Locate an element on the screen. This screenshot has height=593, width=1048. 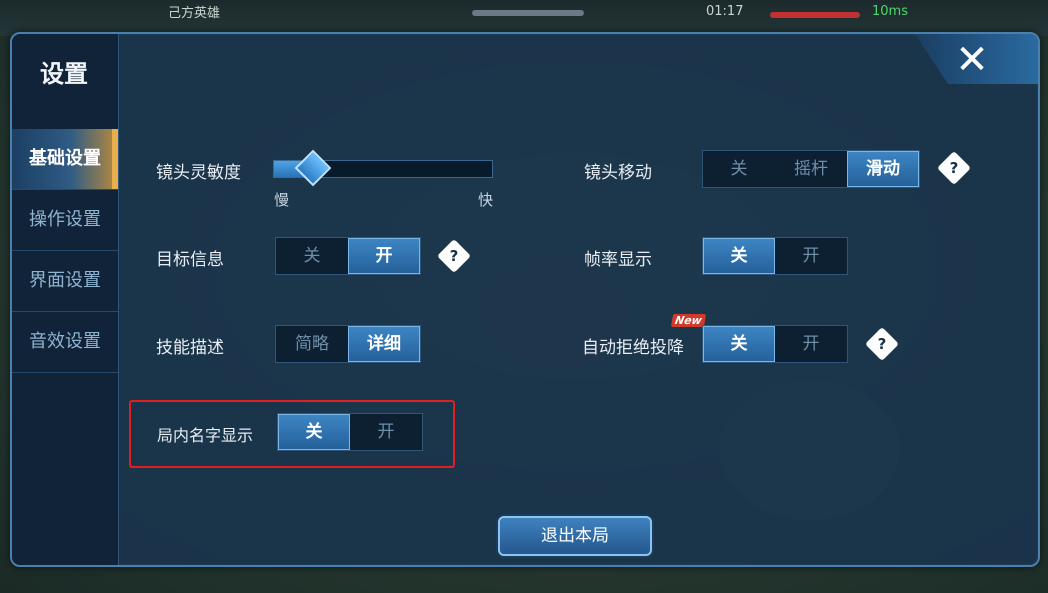
dialog-title: 设置 is located at coordinates (64, 74).